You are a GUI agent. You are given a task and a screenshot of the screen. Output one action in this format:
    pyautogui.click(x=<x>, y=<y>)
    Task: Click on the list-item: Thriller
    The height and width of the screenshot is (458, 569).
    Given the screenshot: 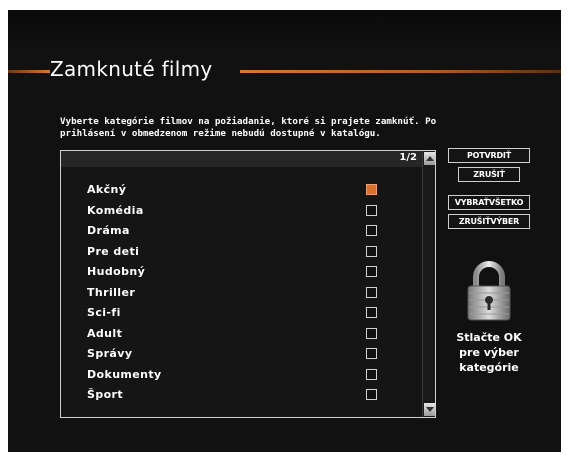 What is the action you would take?
    pyautogui.click(x=242, y=294)
    